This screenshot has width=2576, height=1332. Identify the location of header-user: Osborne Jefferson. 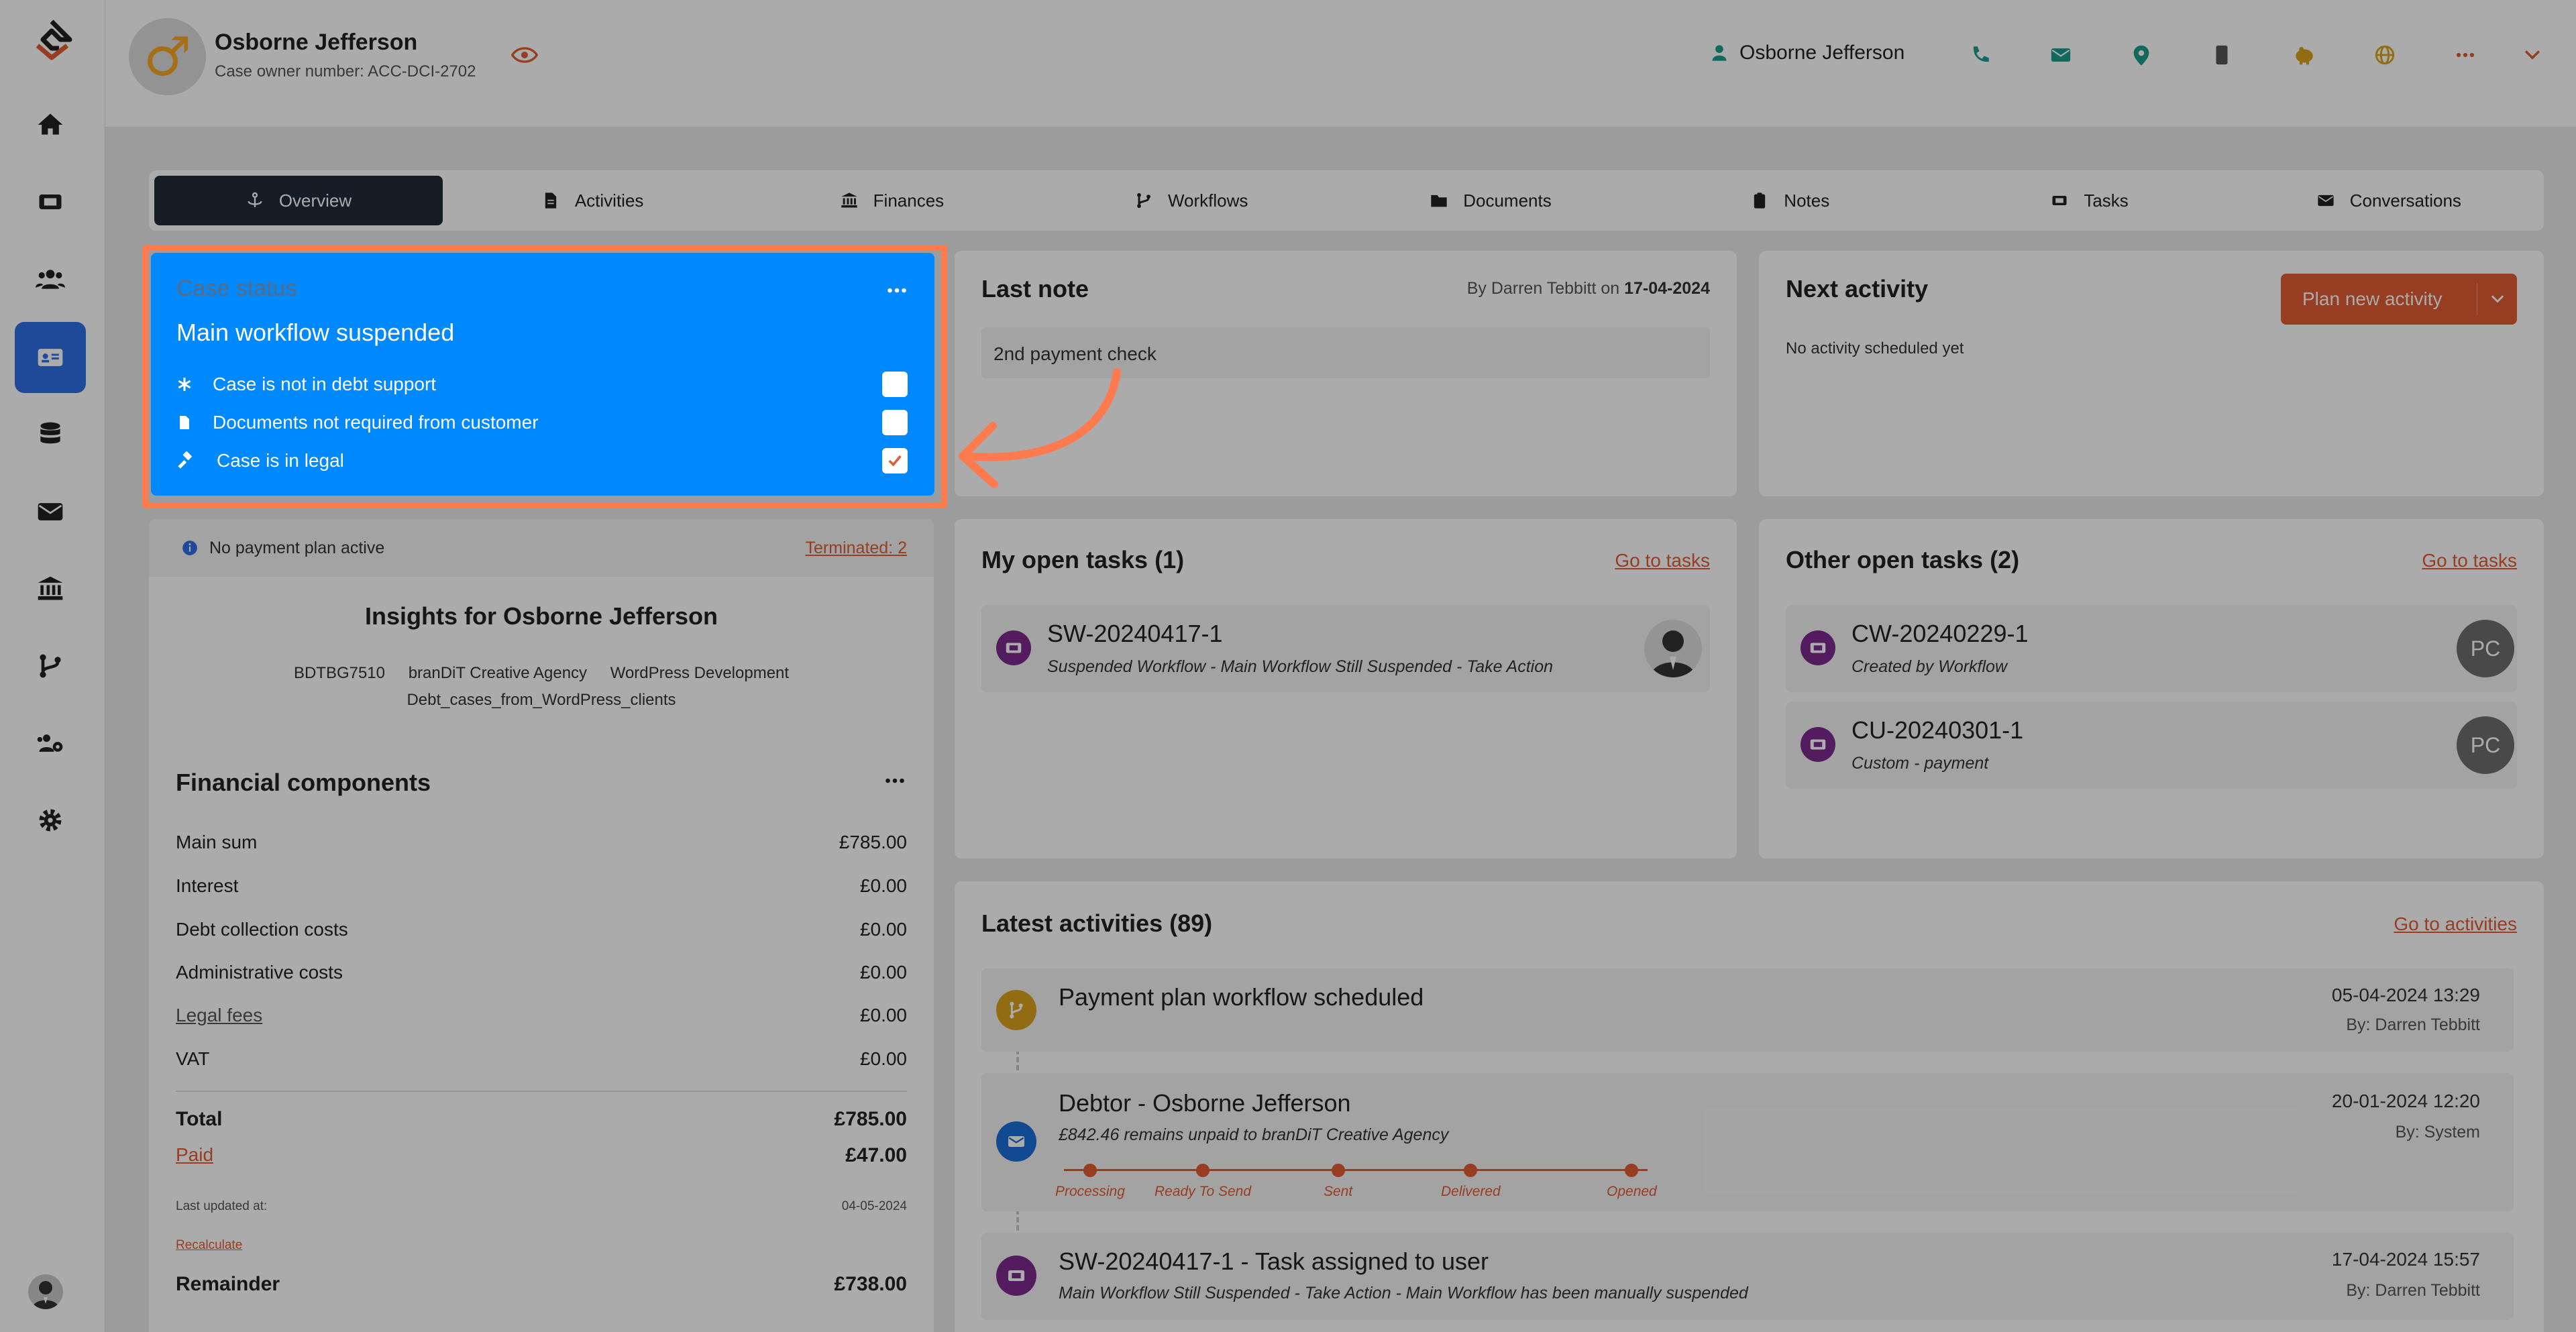
(1807, 53).